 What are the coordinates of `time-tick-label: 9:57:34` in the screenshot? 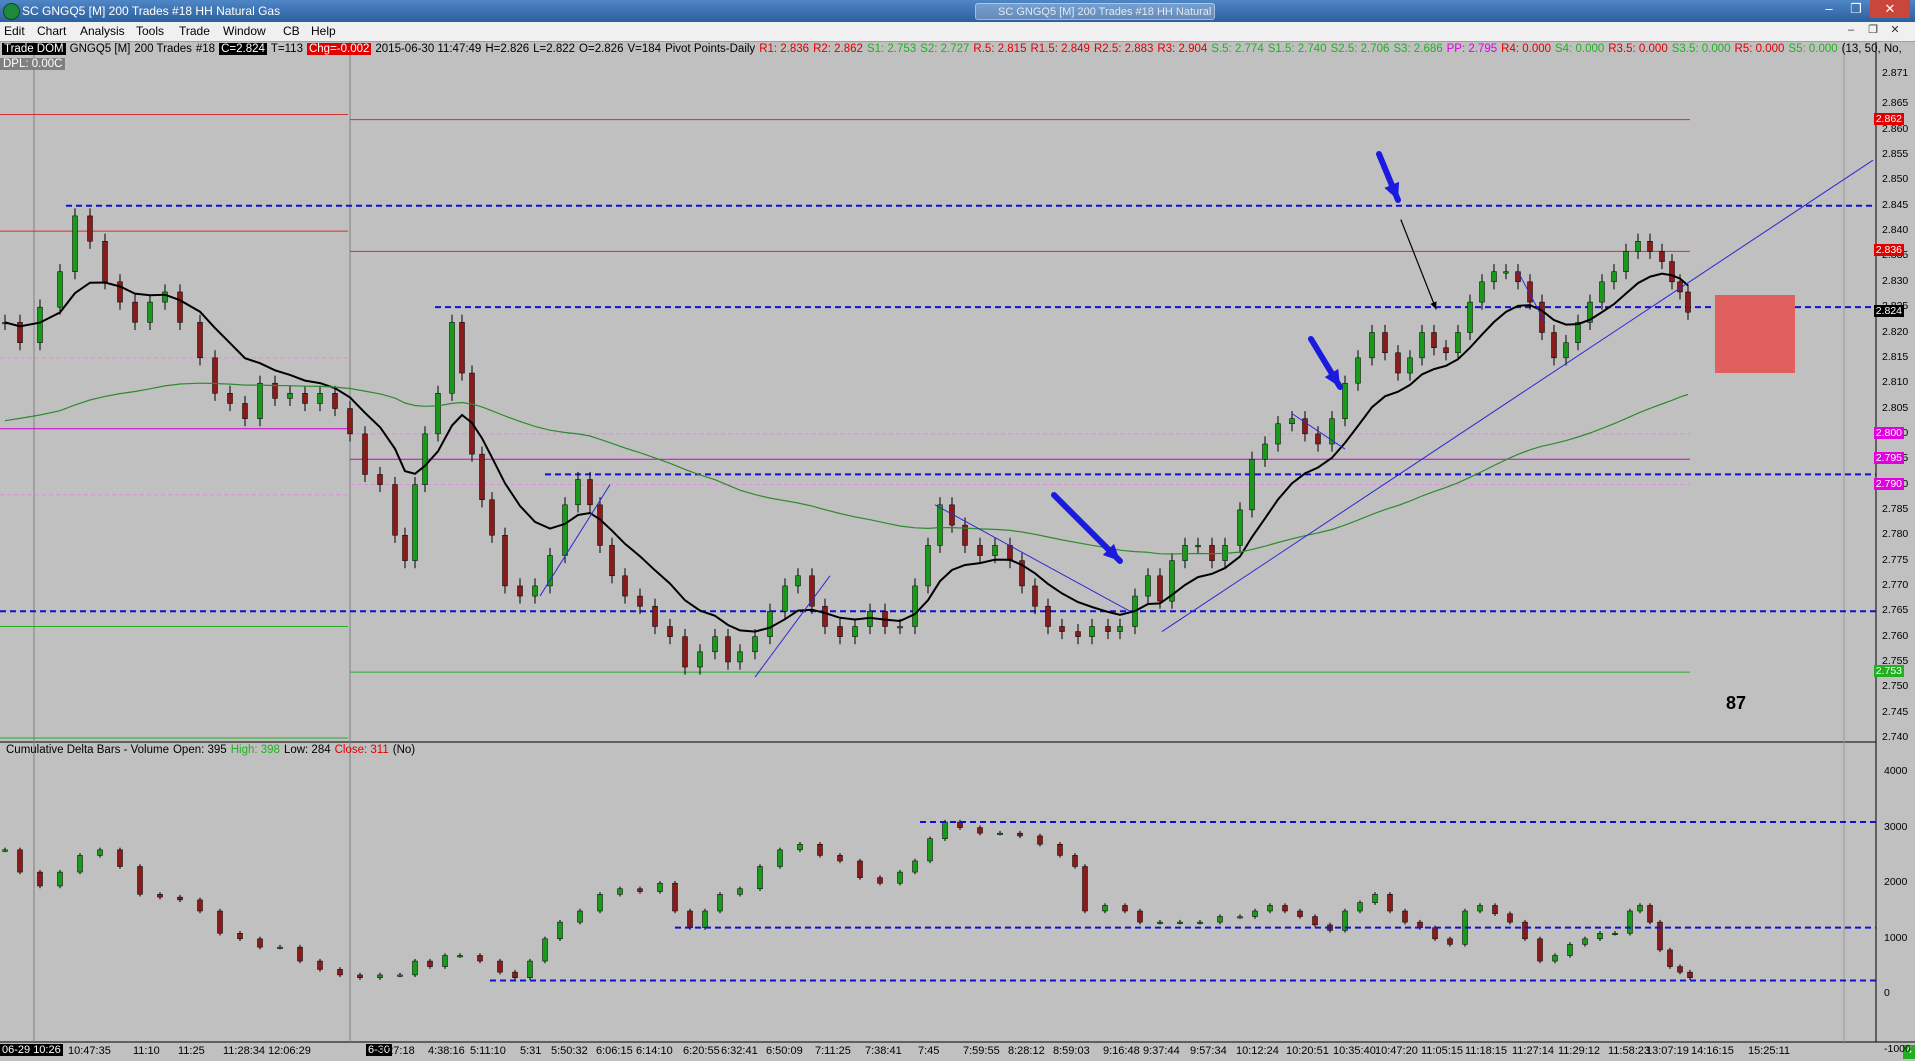 It's located at (1208, 1051).